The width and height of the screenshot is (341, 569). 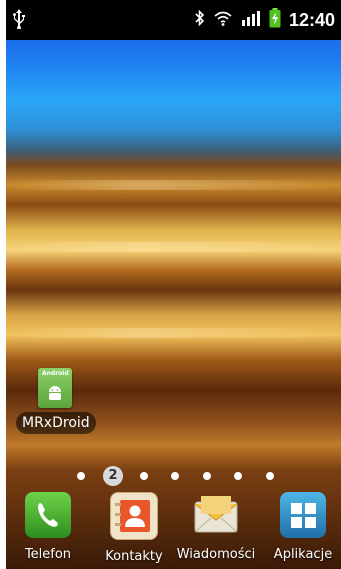 What do you see at coordinates (275, 20) in the screenshot?
I see `battery-charging-icon` at bounding box center [275, 20].